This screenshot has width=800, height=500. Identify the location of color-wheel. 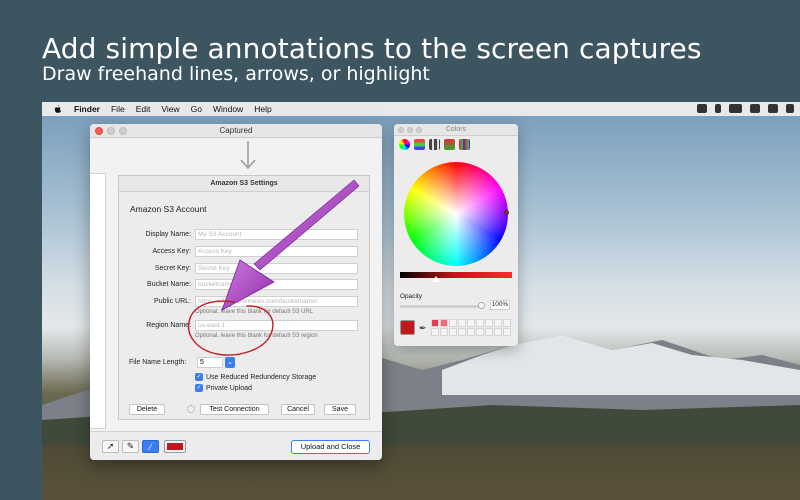
(456, 214).